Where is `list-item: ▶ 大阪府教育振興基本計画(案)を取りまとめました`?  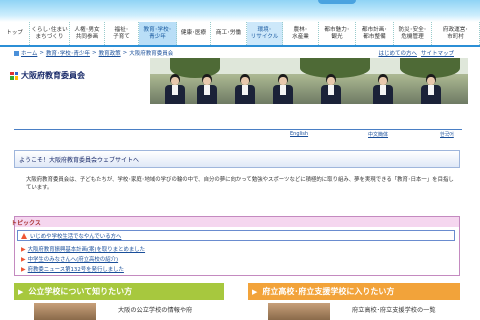 list-item: ▶ 大阪府教育振興基本計画(案)を取りまとめました is located at coordinates (83, 249).